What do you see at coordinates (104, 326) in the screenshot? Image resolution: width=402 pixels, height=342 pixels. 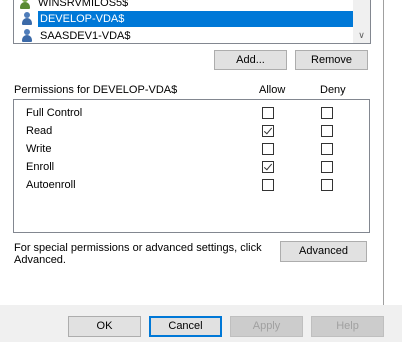 I see `ok-button: OK` at bounding box center [104, 326].